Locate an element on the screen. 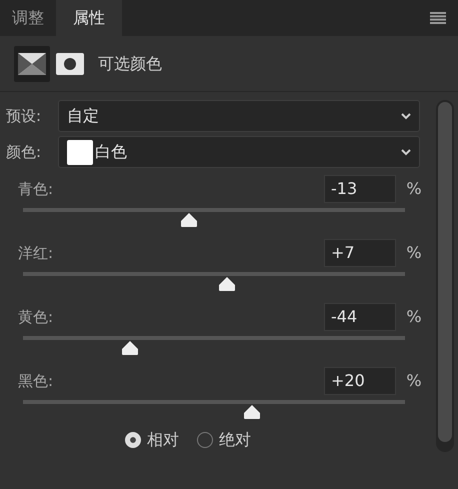  color-dropdown: 白色 is located at coordinates (239, 152).